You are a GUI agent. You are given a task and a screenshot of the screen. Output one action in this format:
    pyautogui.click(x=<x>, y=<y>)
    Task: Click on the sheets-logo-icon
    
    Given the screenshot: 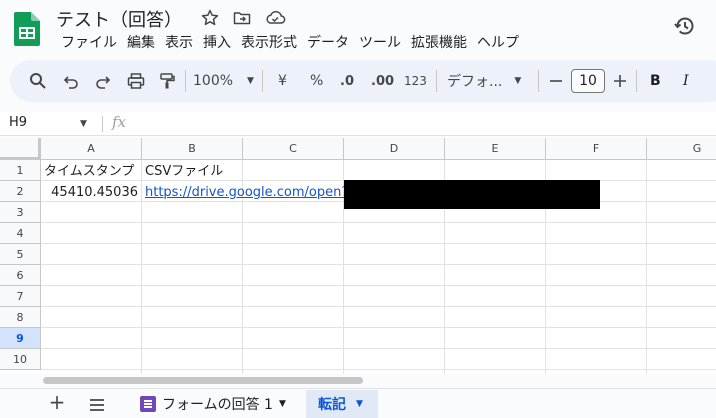 What is the action you would take?
    pyautogui.click(x=27, y=29)
    